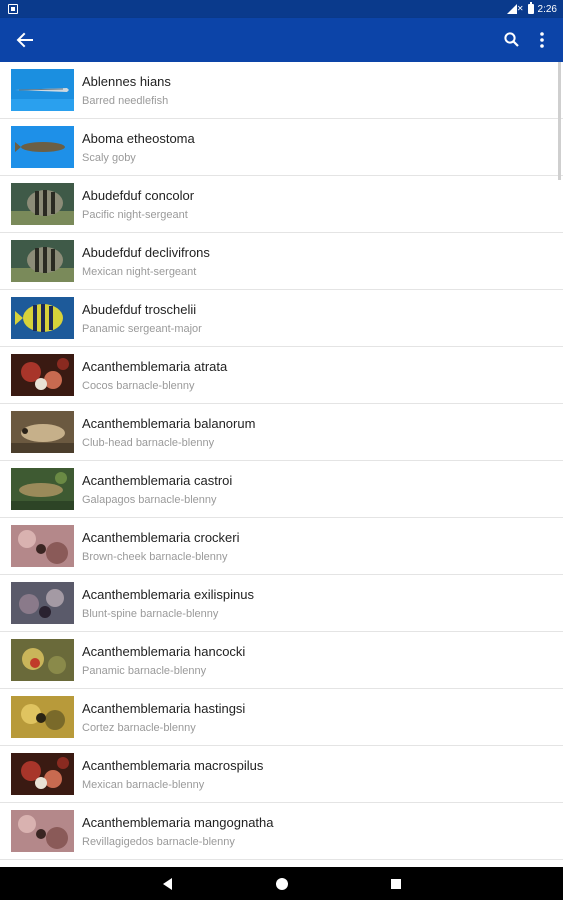 The image size is (563, 900). I want to click on species-scientific-name: Abudefduf declivifrons, so click(146, 252).